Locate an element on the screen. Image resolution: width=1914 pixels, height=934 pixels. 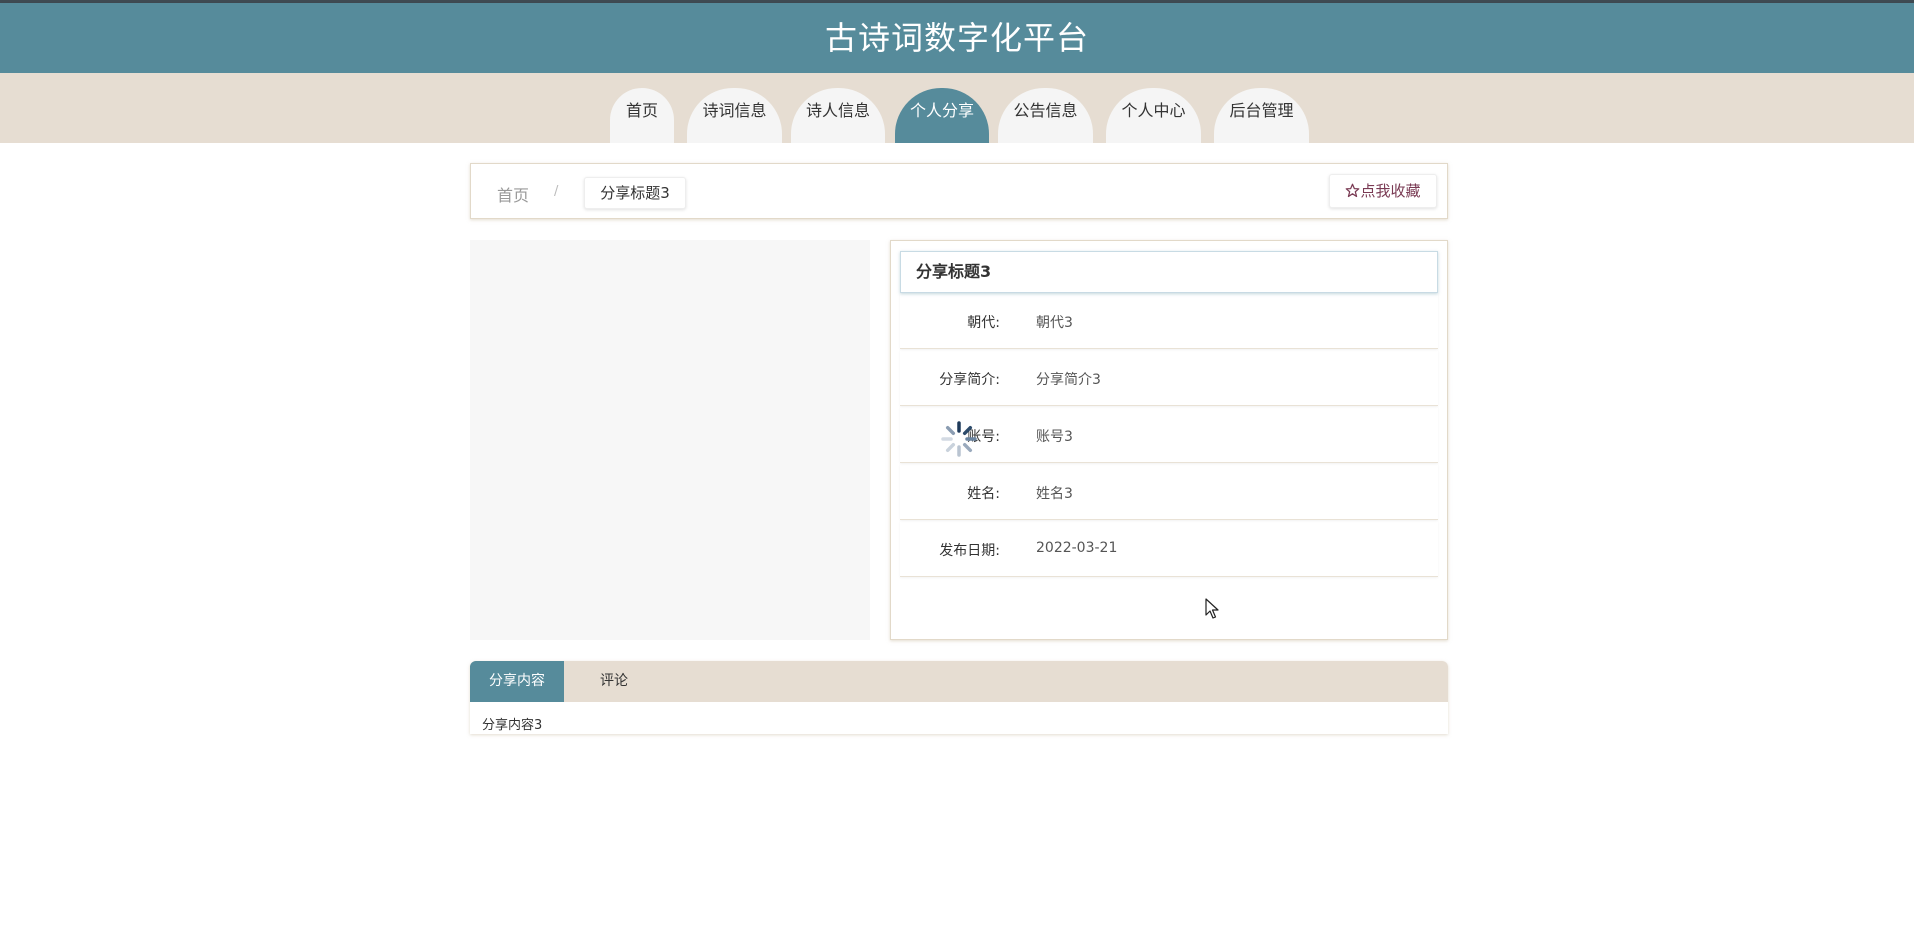
tab-content-text: 分享内容3 is located at coordinates (512, 725).